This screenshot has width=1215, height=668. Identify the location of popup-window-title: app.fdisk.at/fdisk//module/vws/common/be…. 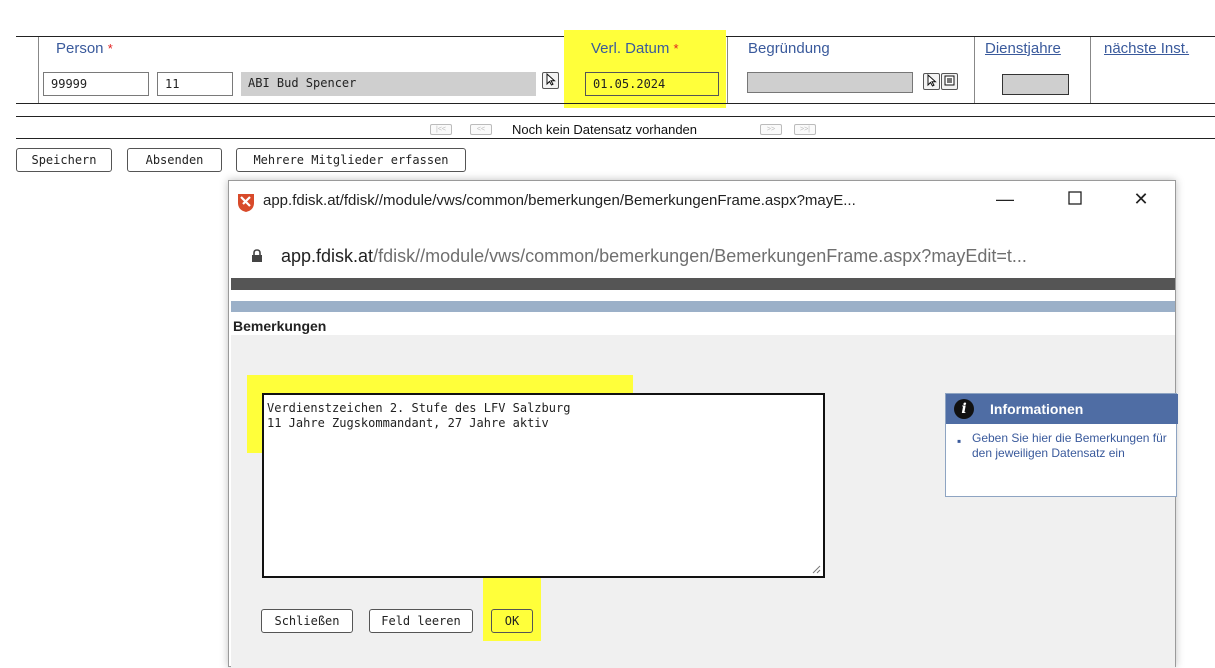
(559, 200).